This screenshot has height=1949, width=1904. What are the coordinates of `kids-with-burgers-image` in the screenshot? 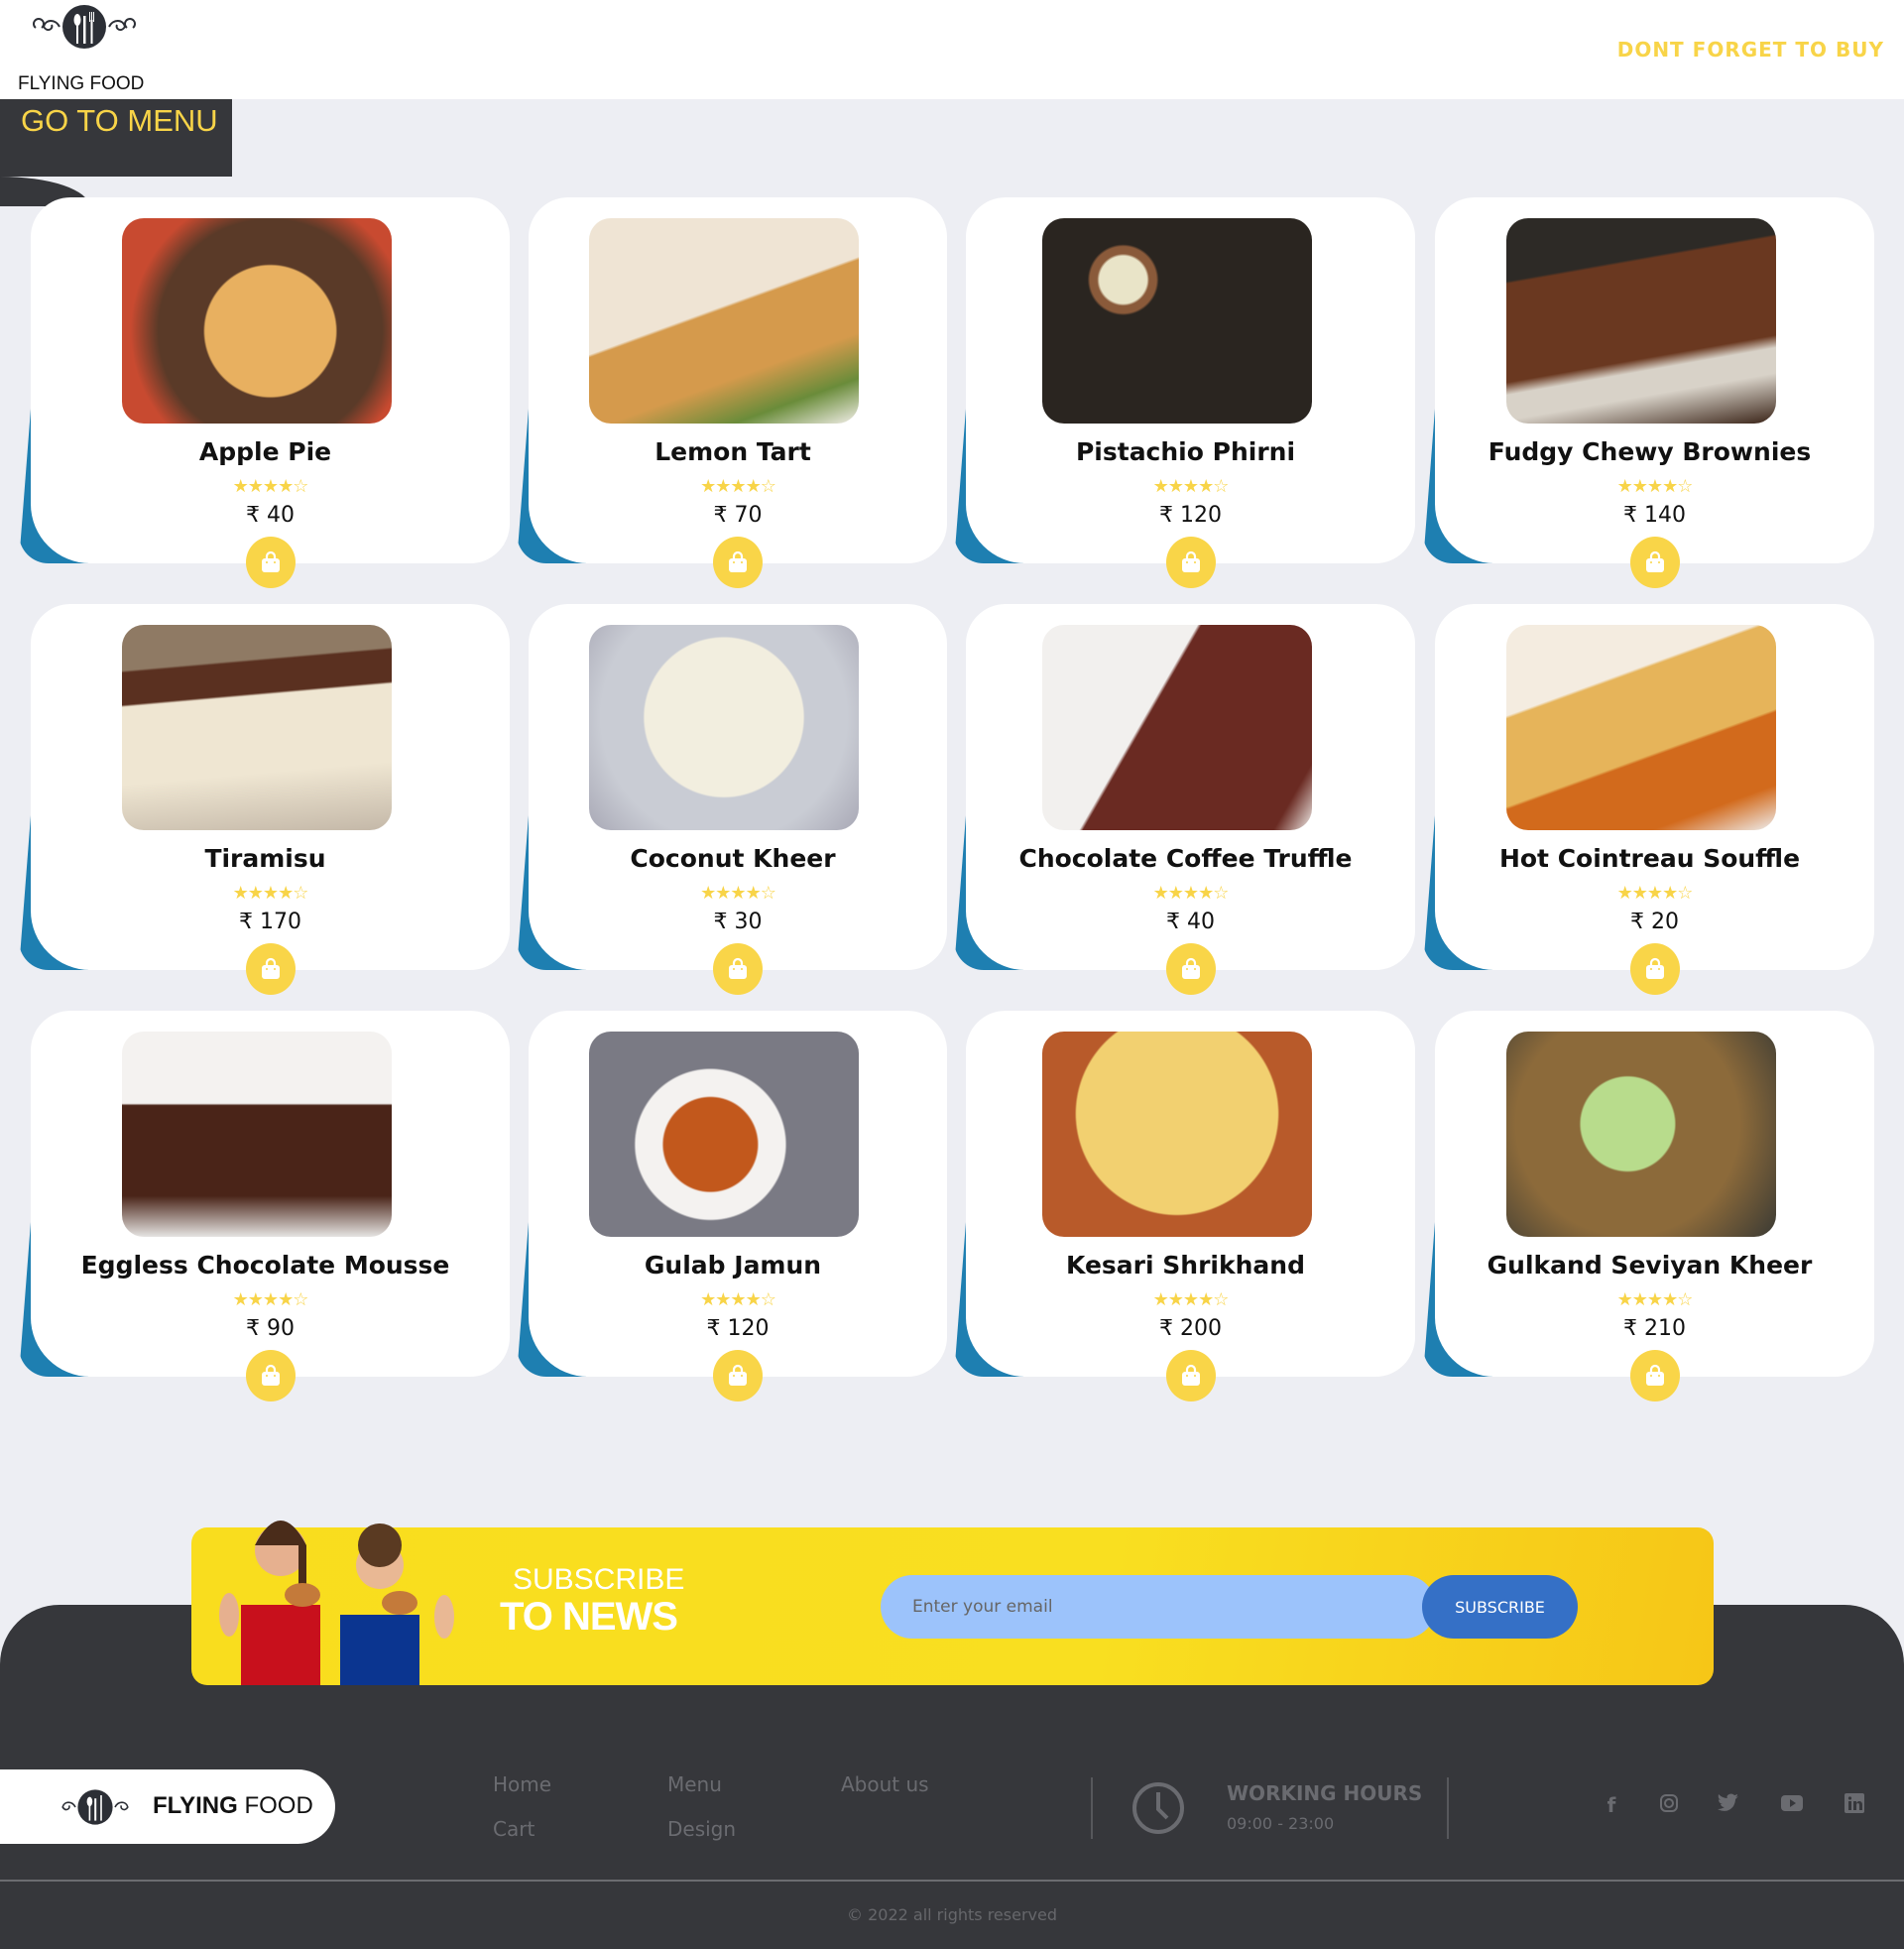 It's located at (336, 1603).